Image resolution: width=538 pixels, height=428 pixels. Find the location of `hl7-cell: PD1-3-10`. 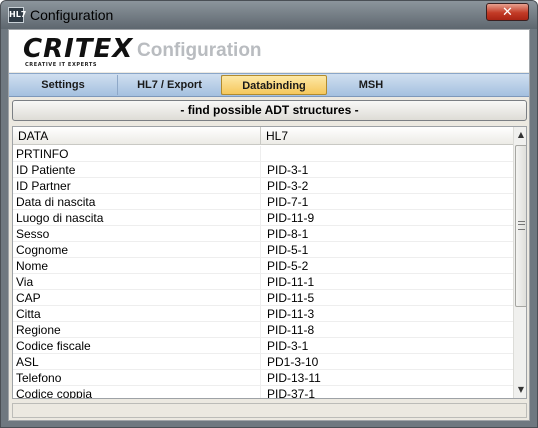

hl7-cell: PD1-3-10 is located at coordinates (387, 362).